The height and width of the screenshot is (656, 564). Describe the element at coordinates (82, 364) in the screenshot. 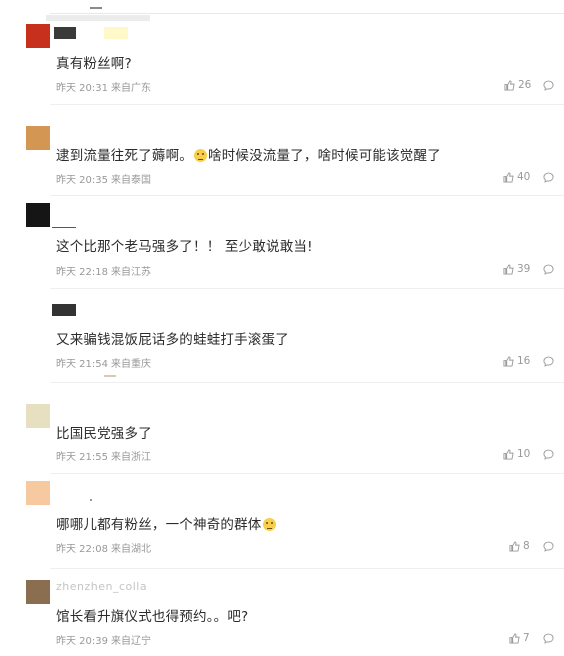

I see `comment-time: 昨天 21:54` at that location.